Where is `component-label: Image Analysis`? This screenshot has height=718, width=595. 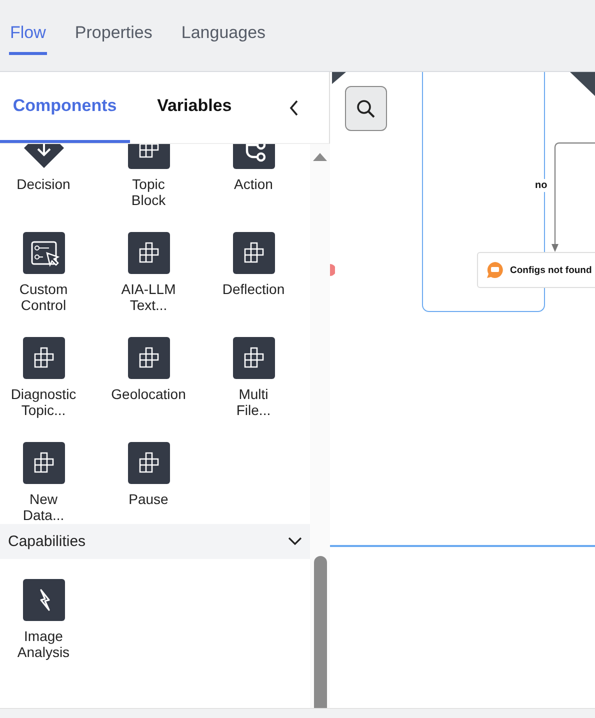 component-label: Image Analysis is located at coordinates (46, 644).